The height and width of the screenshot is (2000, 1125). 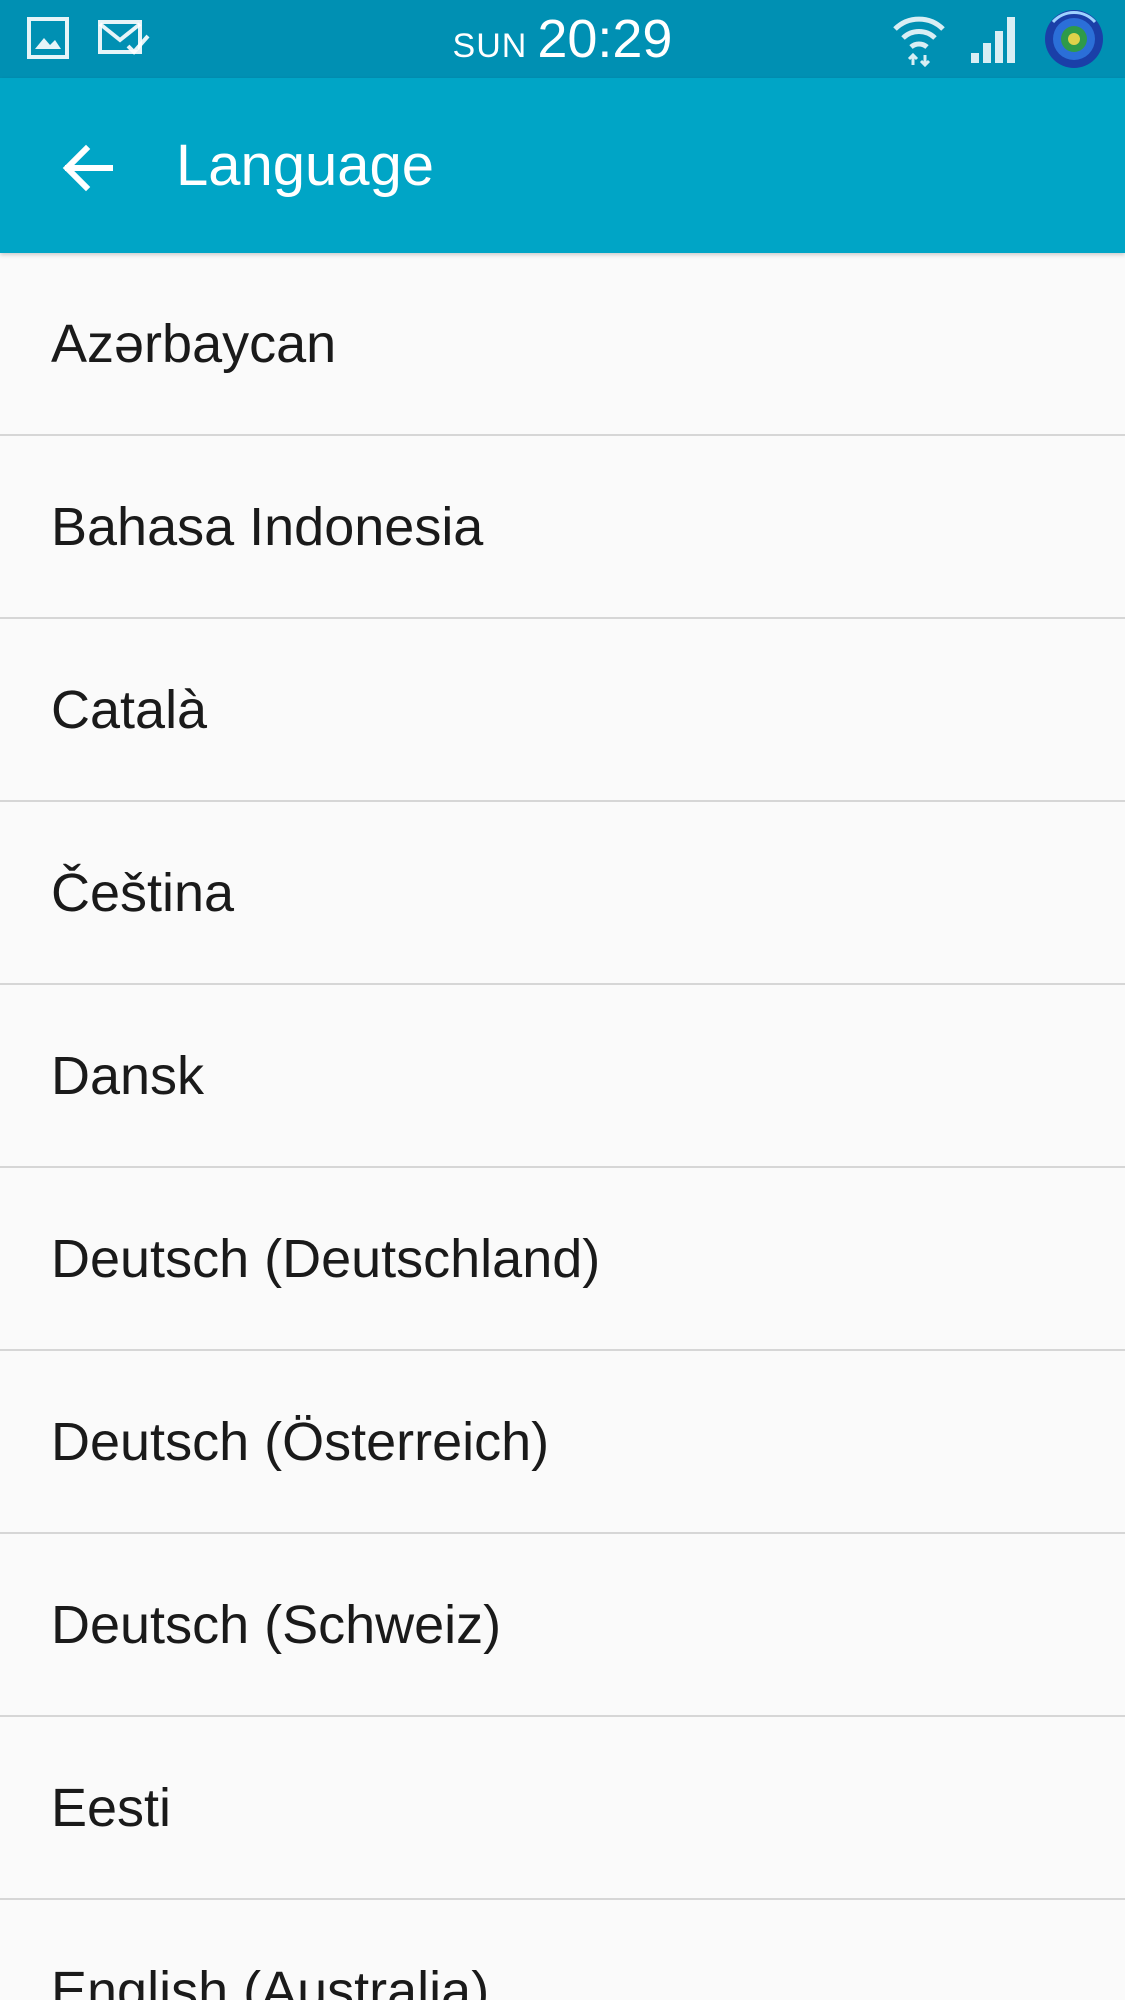 What do you see at coordinates (562, 344) in the screenshot?
I see `language-item-azerbaycan: Azərbaycan` at bounding box center [562, 344].